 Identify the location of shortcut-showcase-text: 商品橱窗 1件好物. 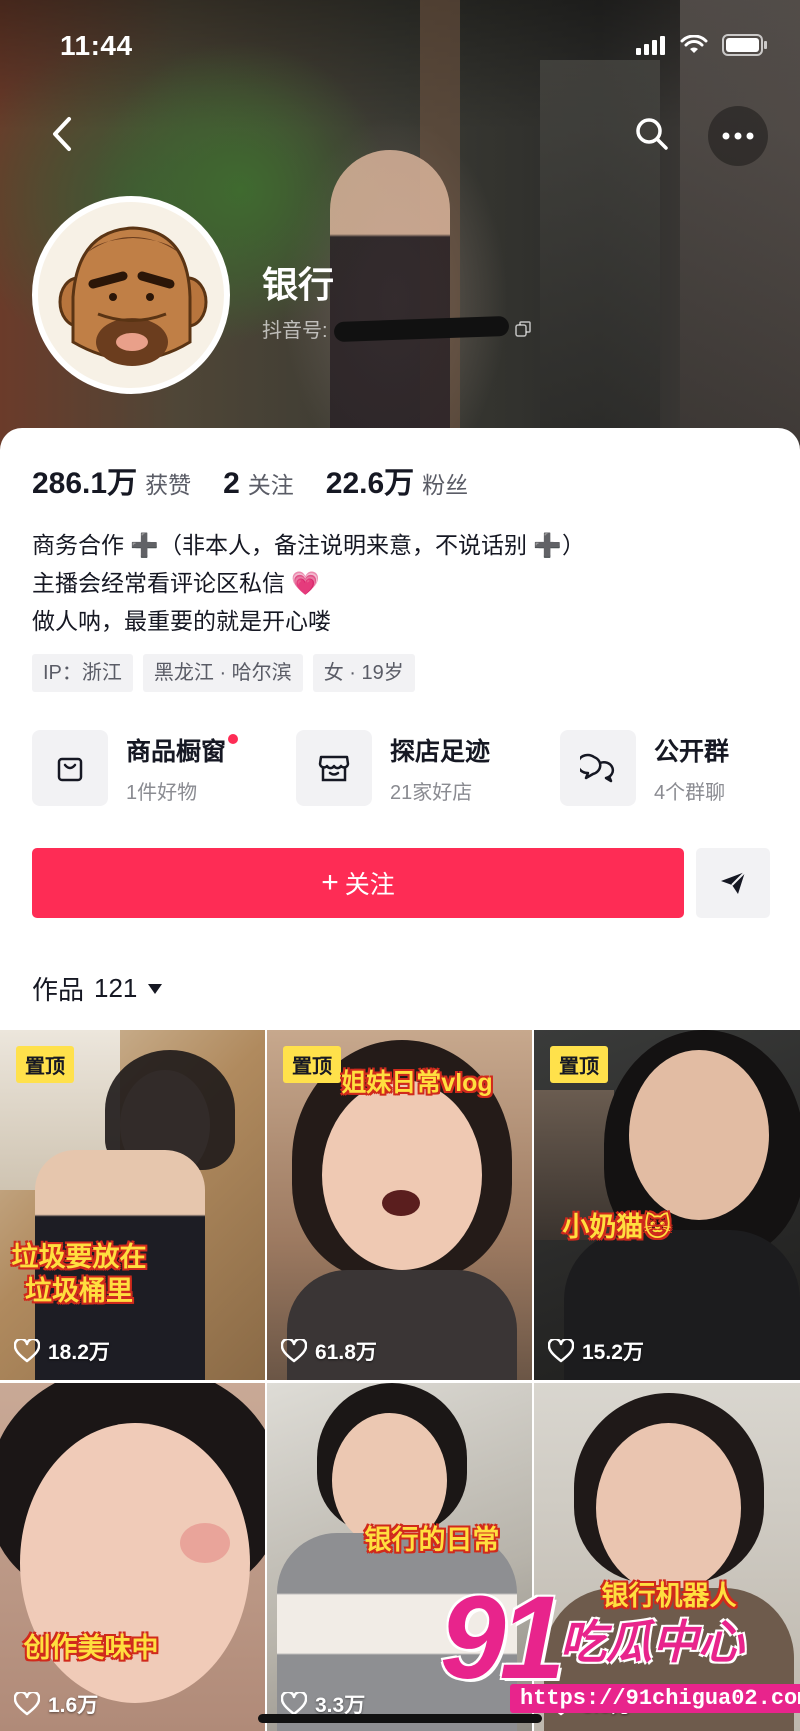
(182, 768).